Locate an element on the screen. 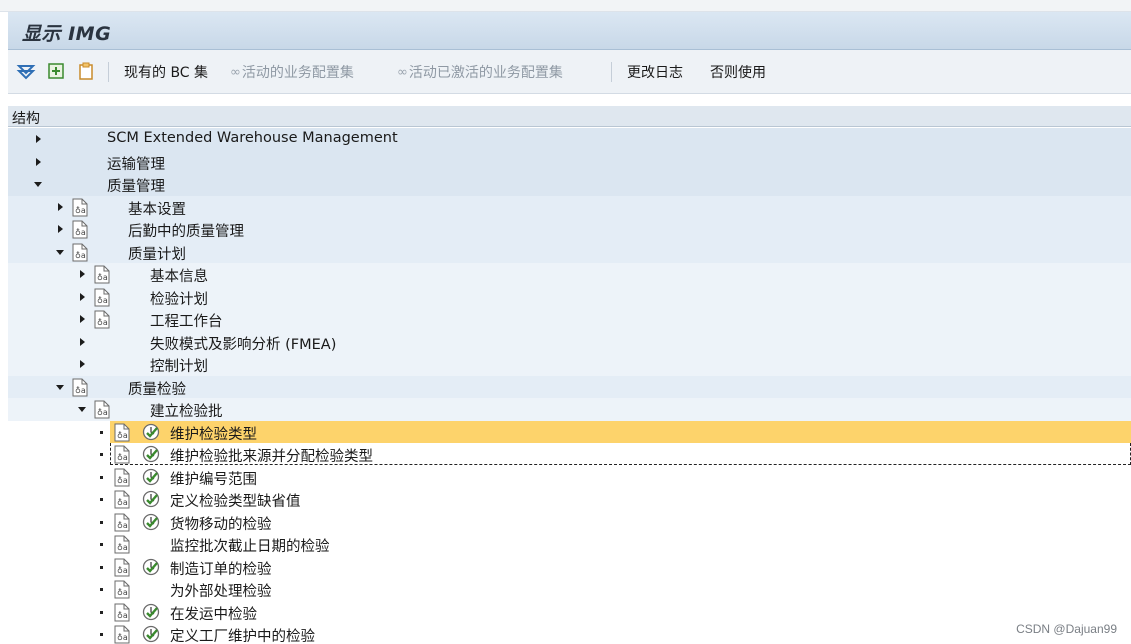  tree-row: ♁a 质量计划 is located at coordinates (569, 251).